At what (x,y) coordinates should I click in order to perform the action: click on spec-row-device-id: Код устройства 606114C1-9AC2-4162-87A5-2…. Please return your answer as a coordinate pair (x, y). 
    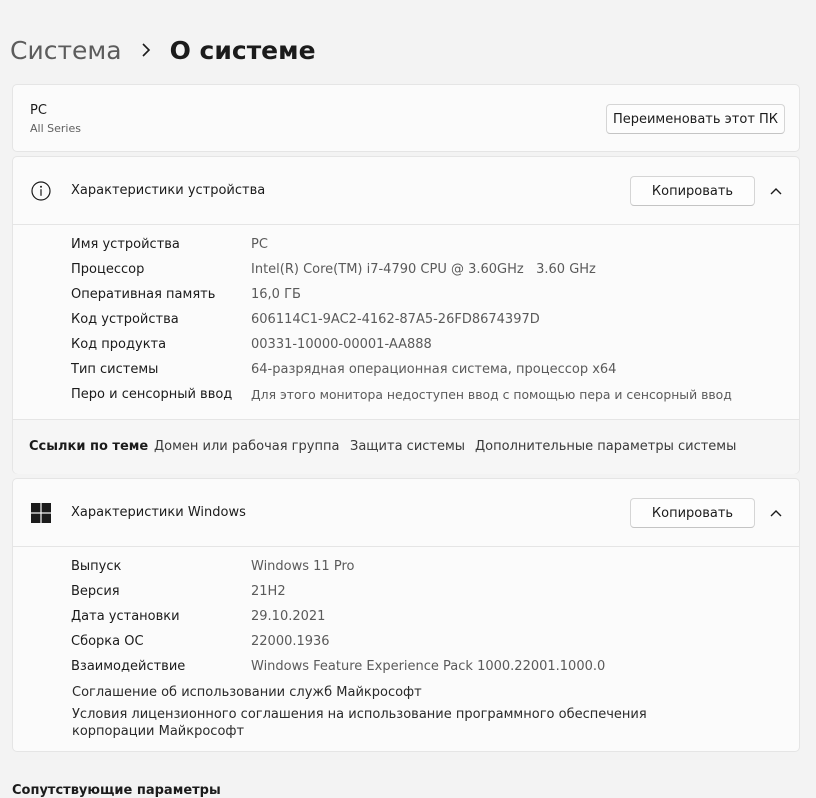
    Looking at the image, I should click on (431, 321).